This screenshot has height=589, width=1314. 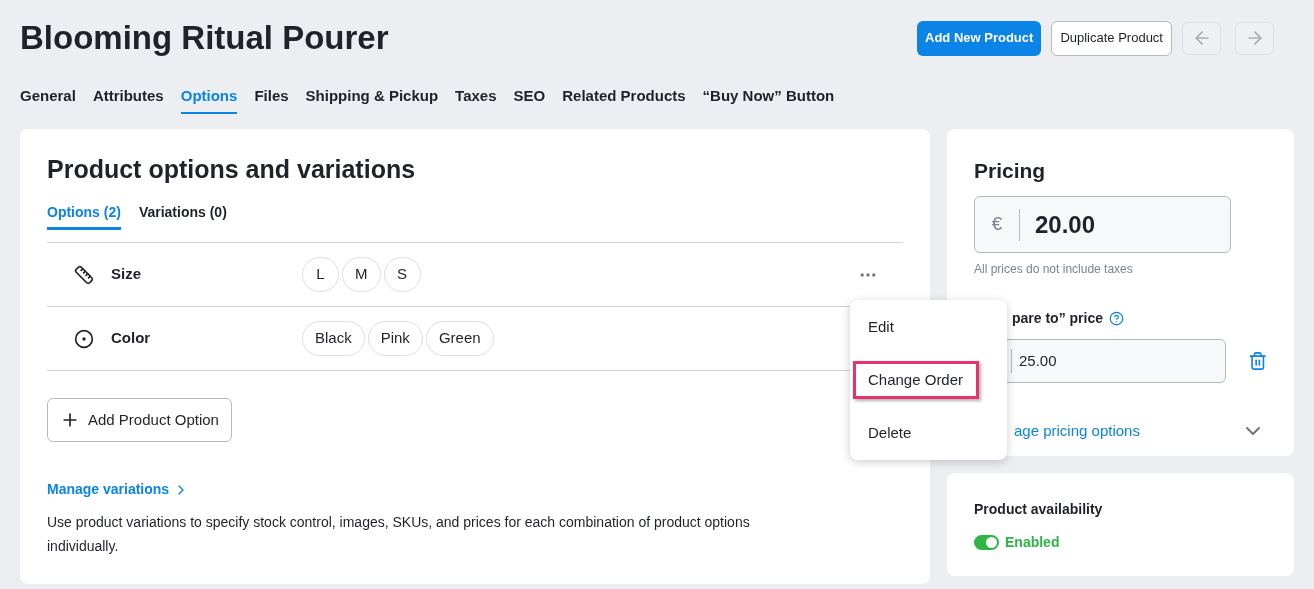 What do you see at coordinates (1077, 431) in the screenshot?
I see `manage-pricing-link: age pricing options` at bounding box center [1077, 431].